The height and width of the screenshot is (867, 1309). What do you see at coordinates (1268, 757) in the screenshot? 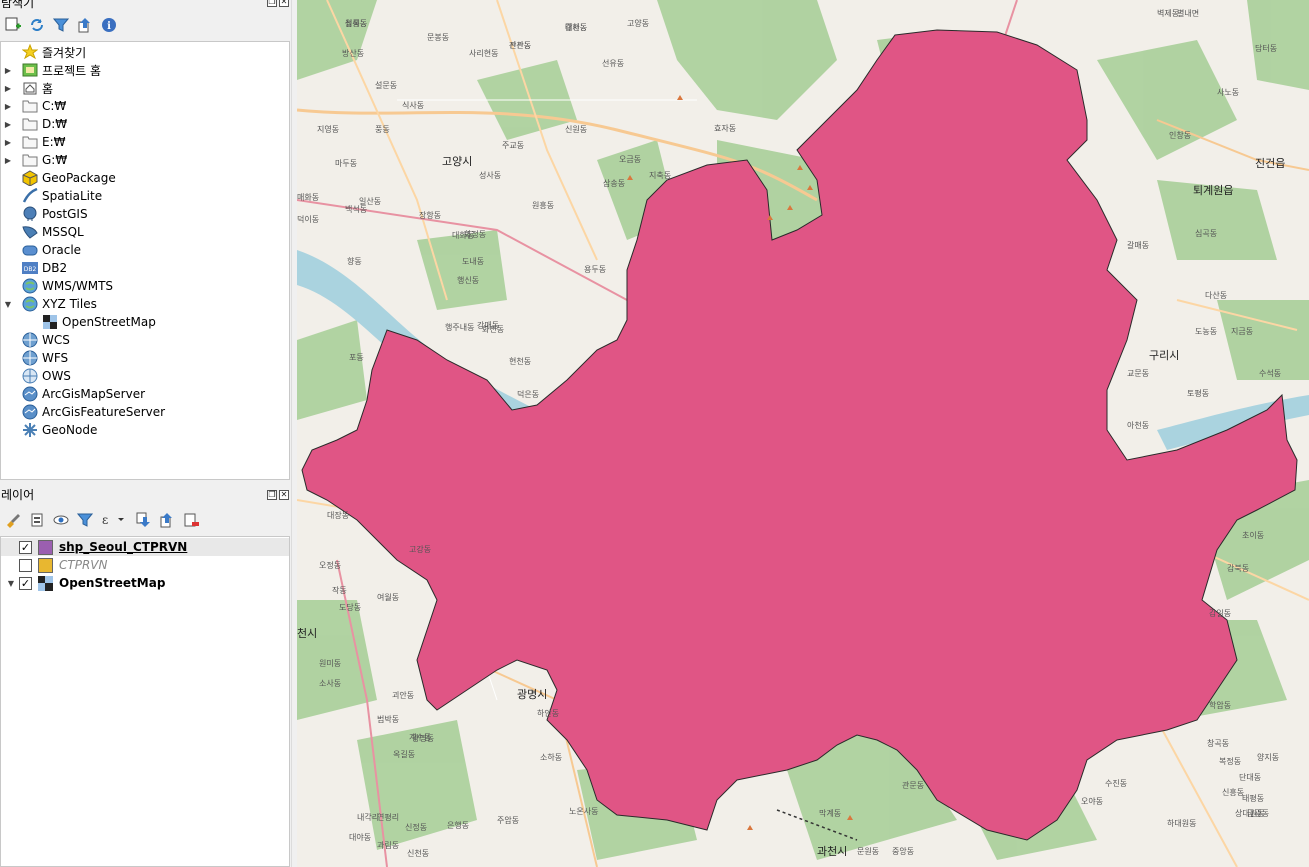
I see `map-place-label: 양지동` at bounding box center [1268, 757].